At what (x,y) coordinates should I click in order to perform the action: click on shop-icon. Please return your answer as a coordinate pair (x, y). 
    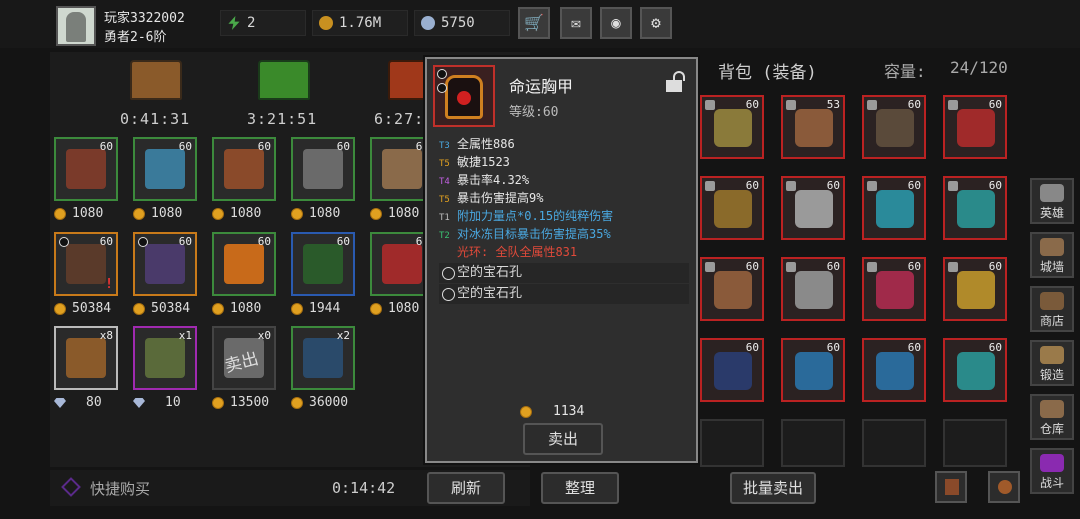
    Looking at the image, I should click on (1052, 301).